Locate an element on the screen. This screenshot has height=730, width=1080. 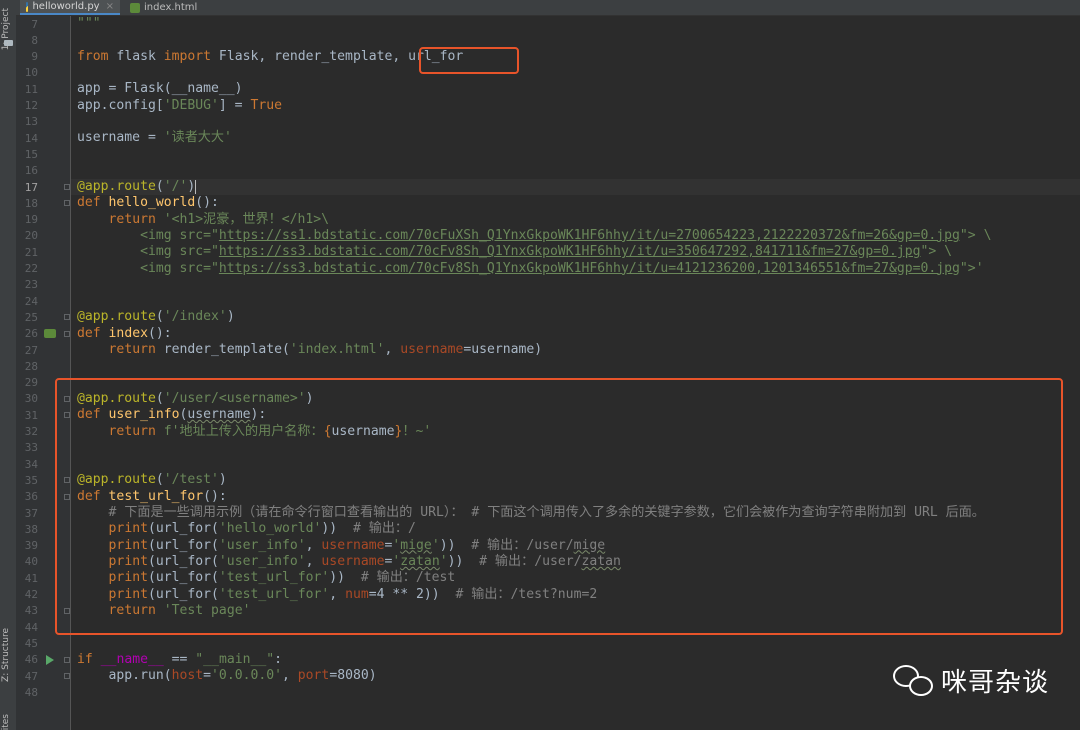
code-line: @app.route('/') is located at coordinates (575, 187).